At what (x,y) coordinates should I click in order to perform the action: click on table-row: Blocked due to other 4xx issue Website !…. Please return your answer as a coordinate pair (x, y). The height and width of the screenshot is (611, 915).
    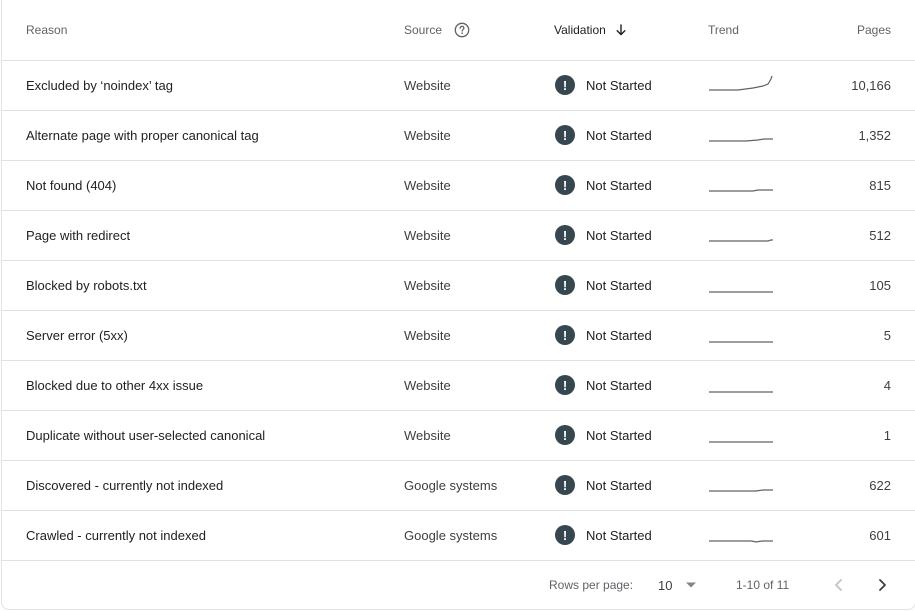
    Looking at the image, I should click on (458, 385).